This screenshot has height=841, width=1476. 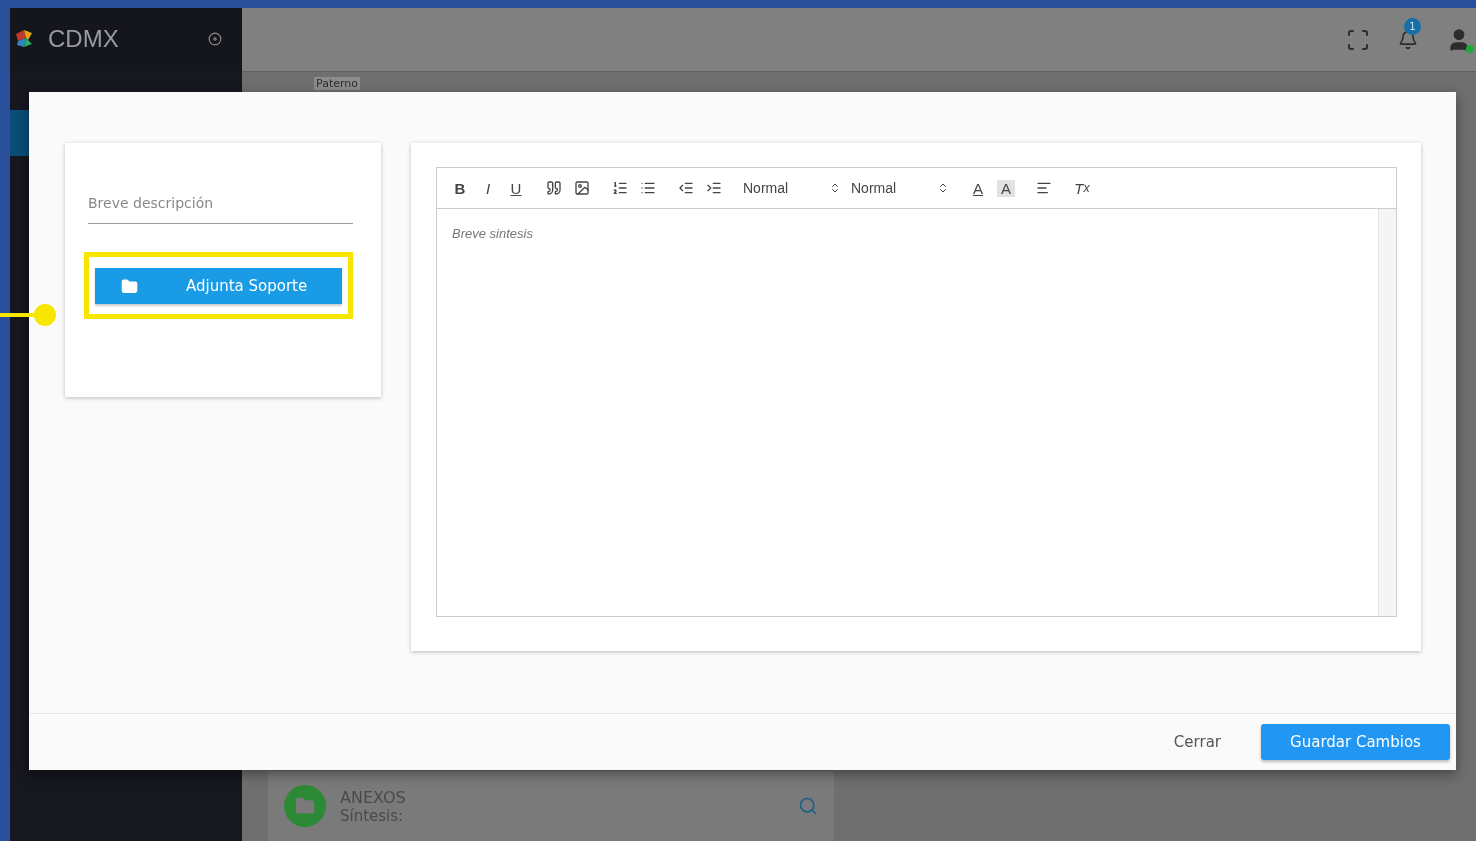 What do you see at coordinates (220, 207) in the screenshot?
I see `description-field: Breve descripción` at bounding box center [220, 207].